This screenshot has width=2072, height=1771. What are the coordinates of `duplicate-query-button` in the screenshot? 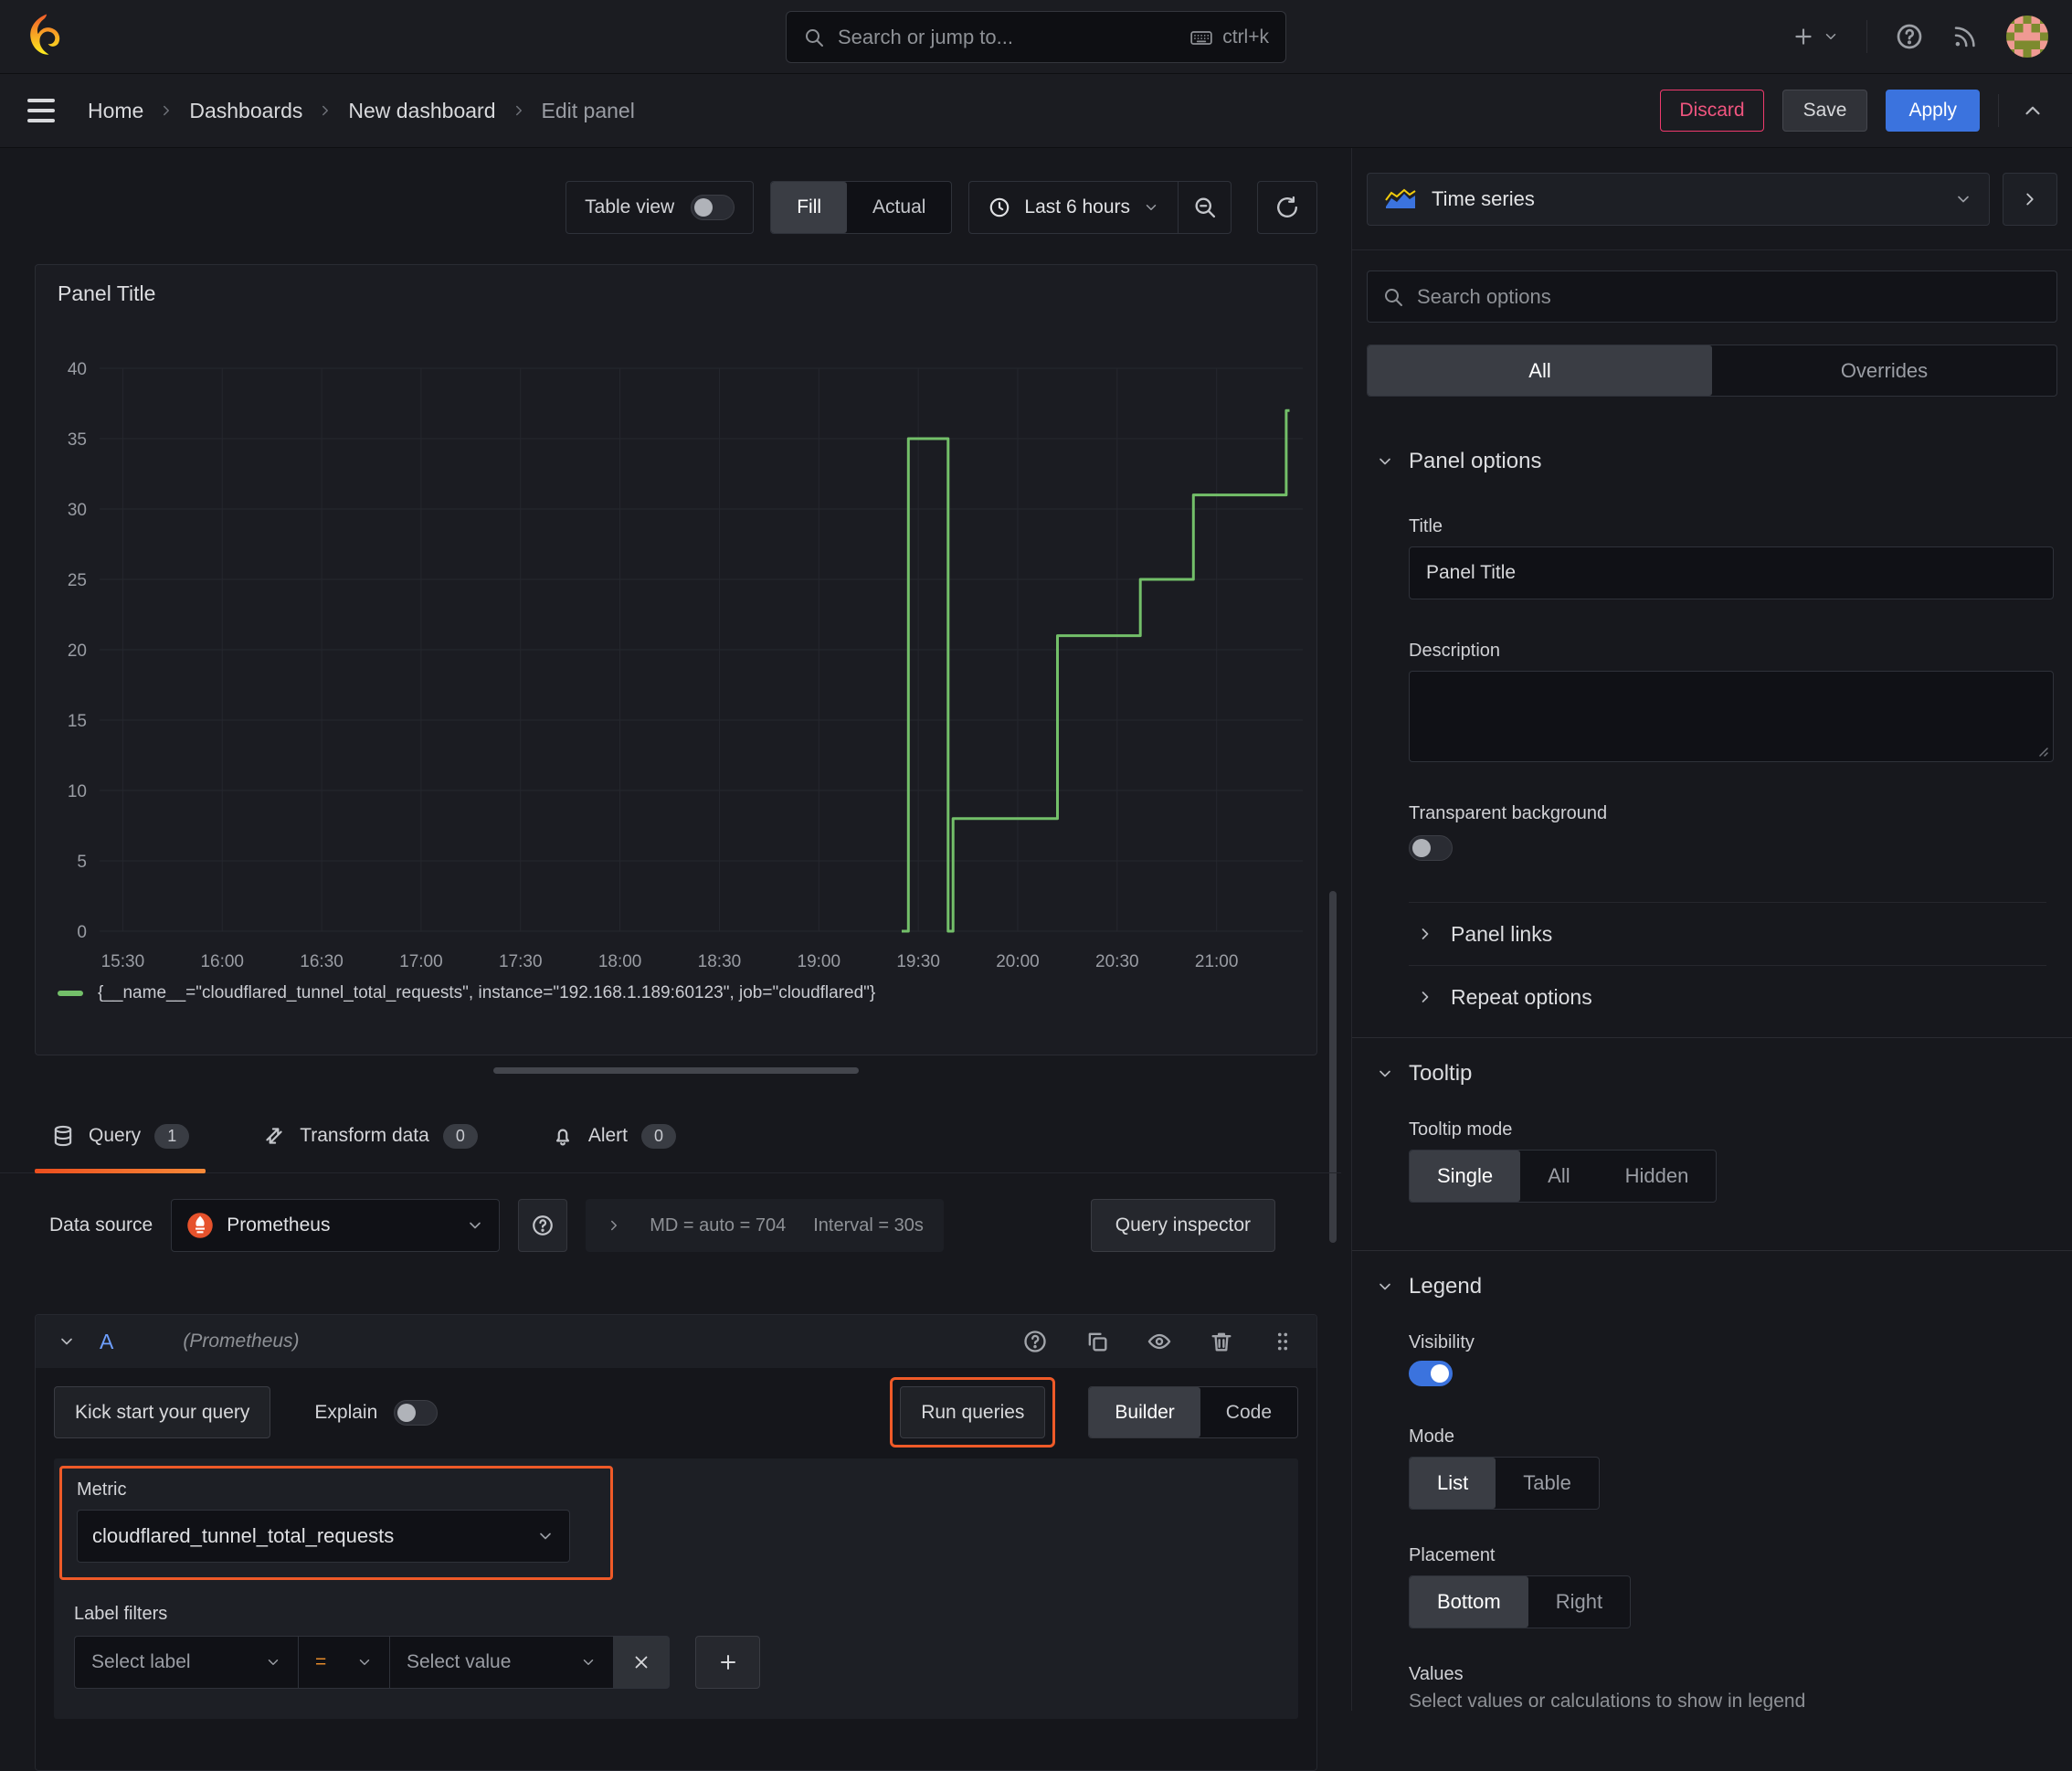 It's located at (1097, 1341).